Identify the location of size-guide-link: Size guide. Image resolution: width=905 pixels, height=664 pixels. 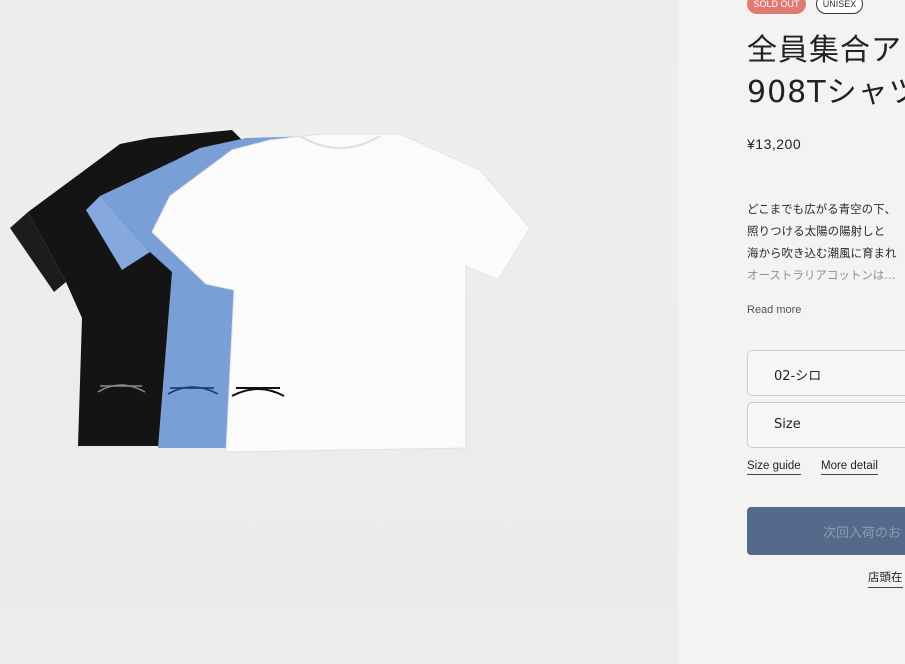
(774, 467).